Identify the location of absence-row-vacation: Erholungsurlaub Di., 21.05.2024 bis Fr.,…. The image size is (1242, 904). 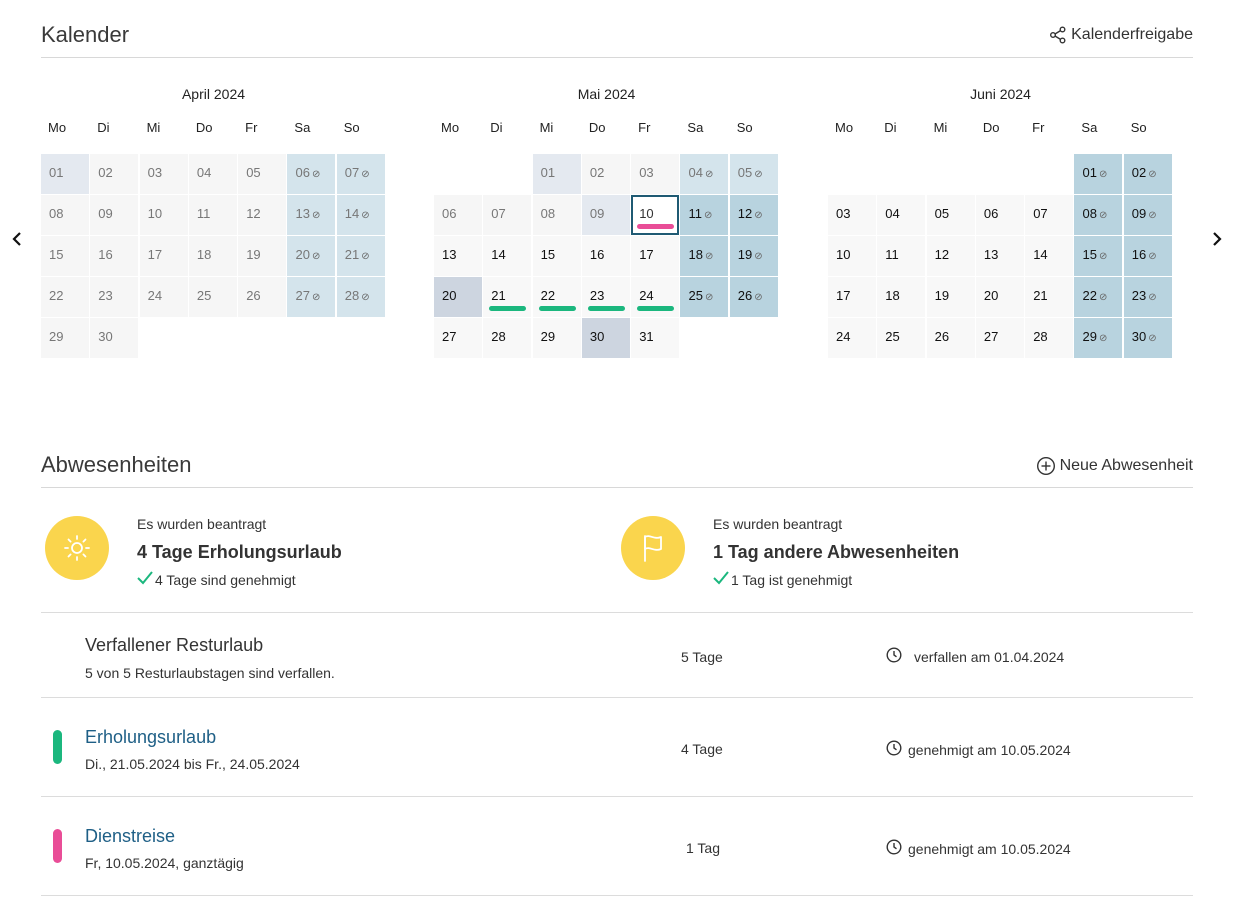
(617, 747).